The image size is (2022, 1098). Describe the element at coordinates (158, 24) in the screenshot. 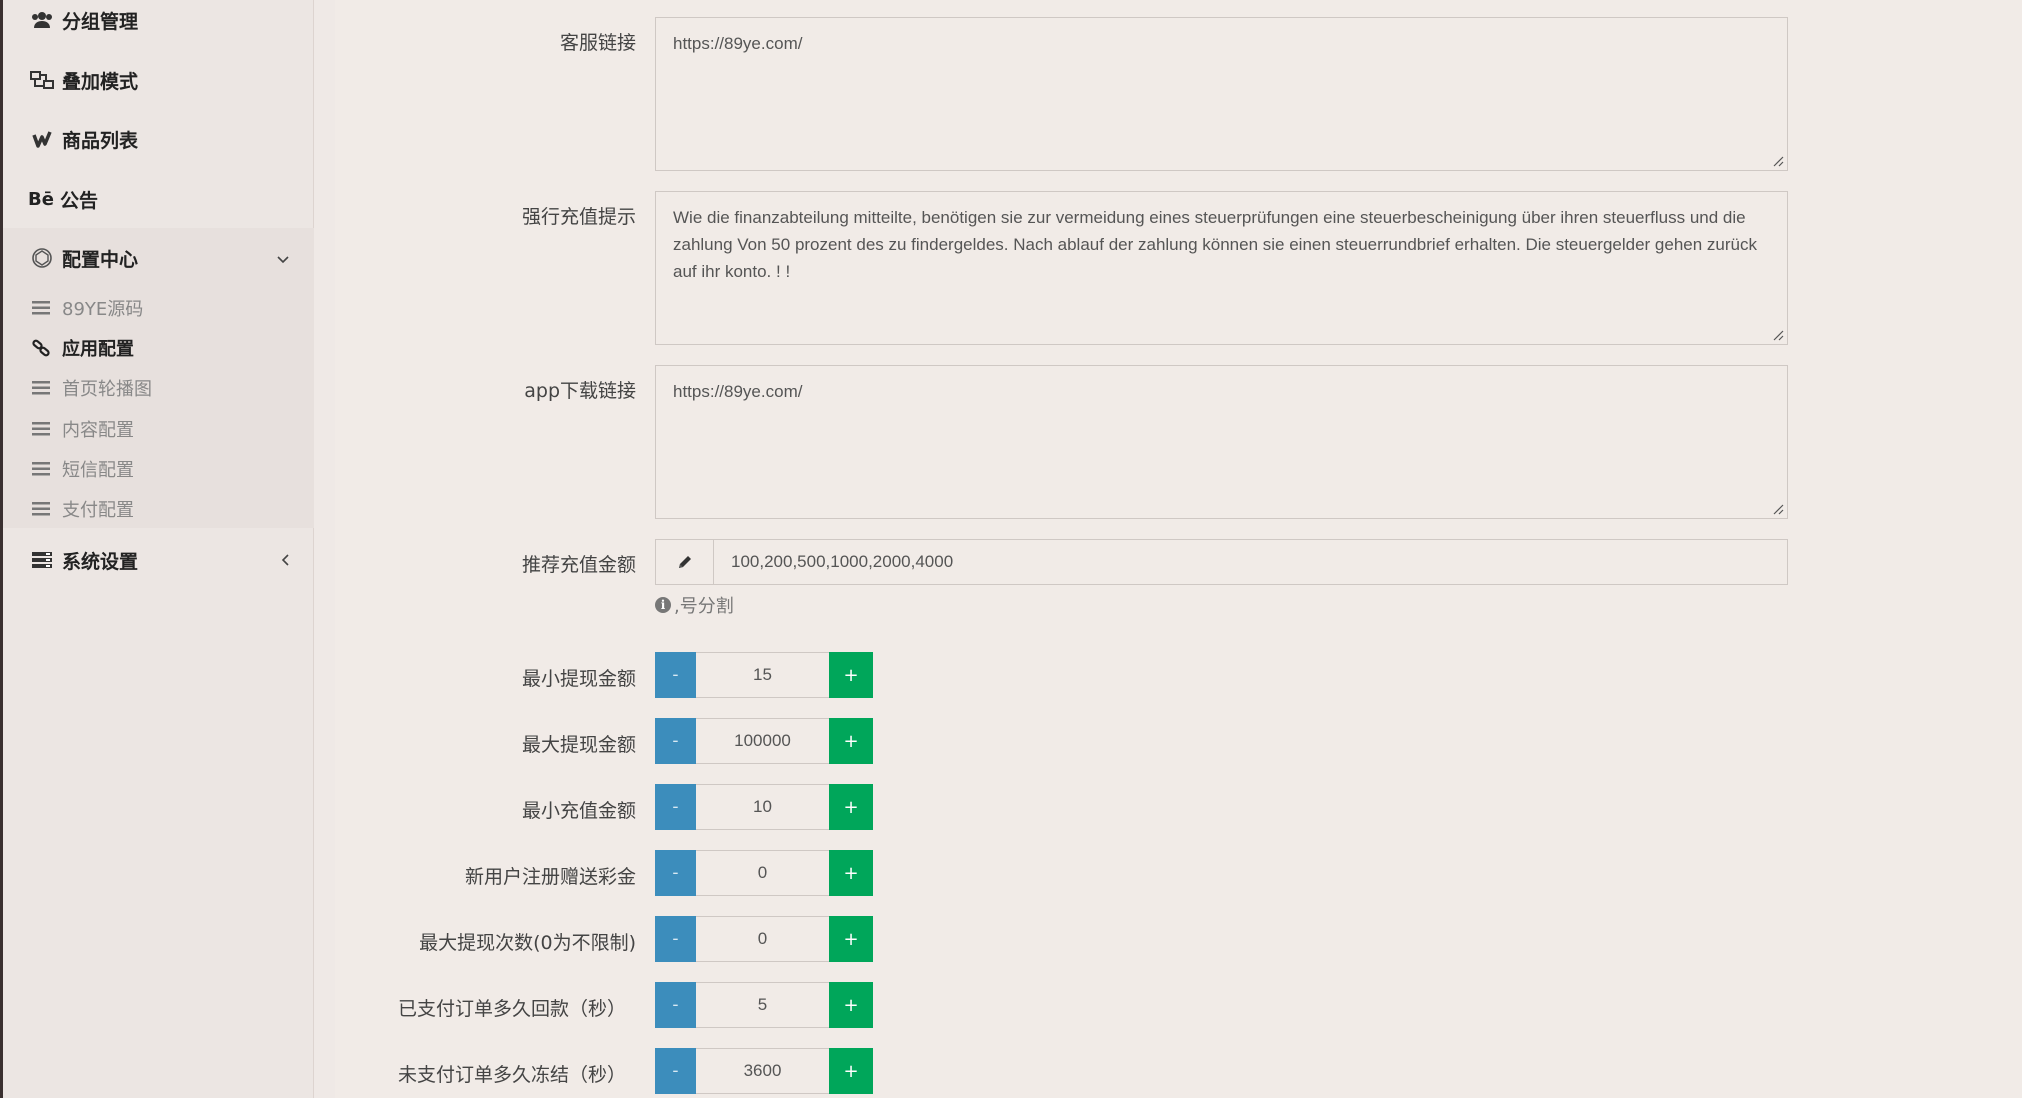

I see `sidebar-item-group-management: 分组管理` at that location.